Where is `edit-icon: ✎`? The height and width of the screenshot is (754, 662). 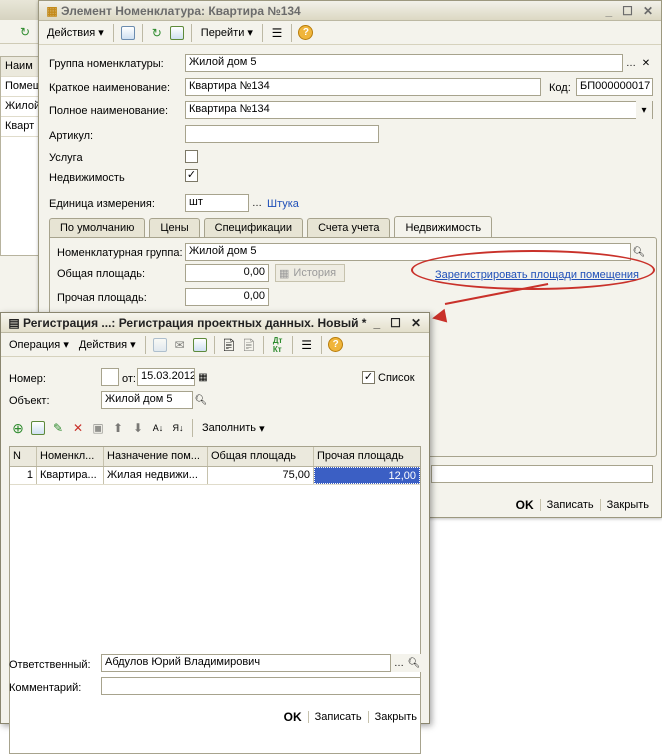 edit-icon: ✎ is located at coordinates (58, 428).